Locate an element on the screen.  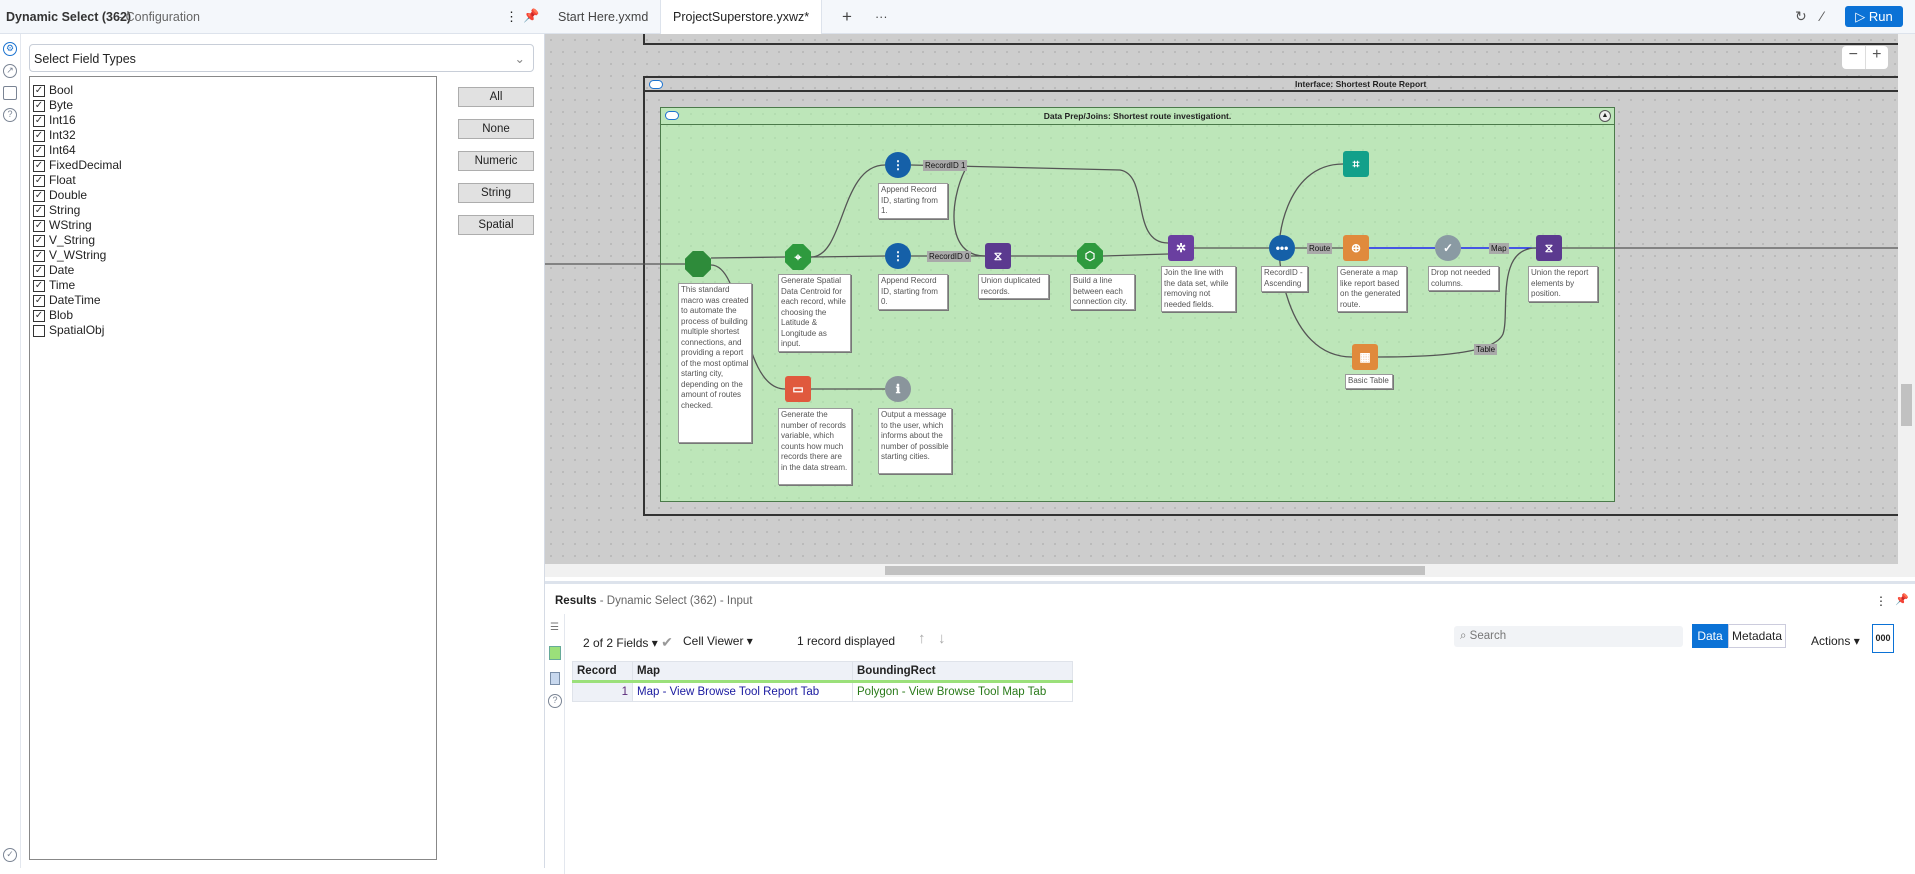
tool-centroid-icon: ⌖ is located at coordinates (798, 257).